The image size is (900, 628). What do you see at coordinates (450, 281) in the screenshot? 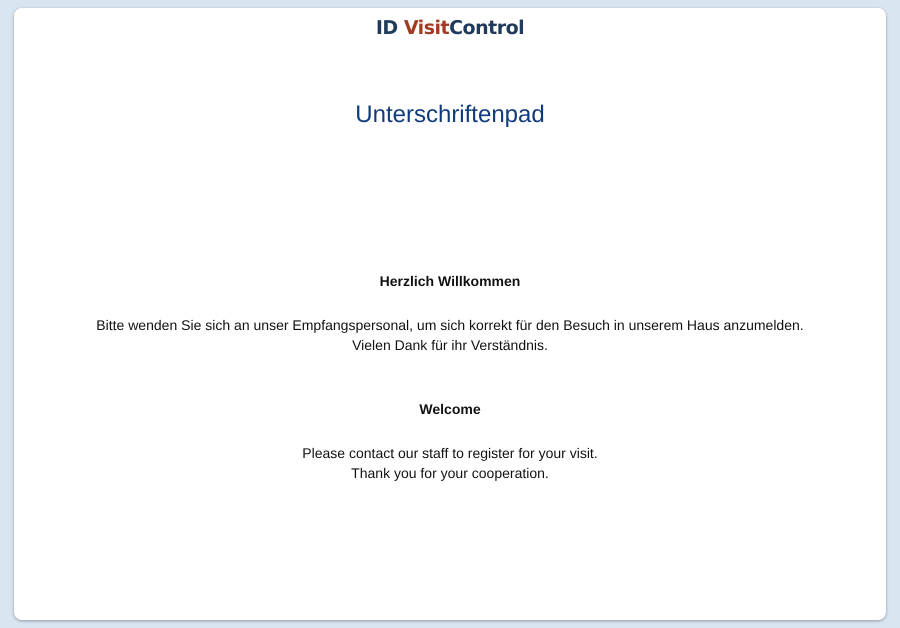
I see `section-heading: Herzlich Willkommen` at bounding box center [450, 281].